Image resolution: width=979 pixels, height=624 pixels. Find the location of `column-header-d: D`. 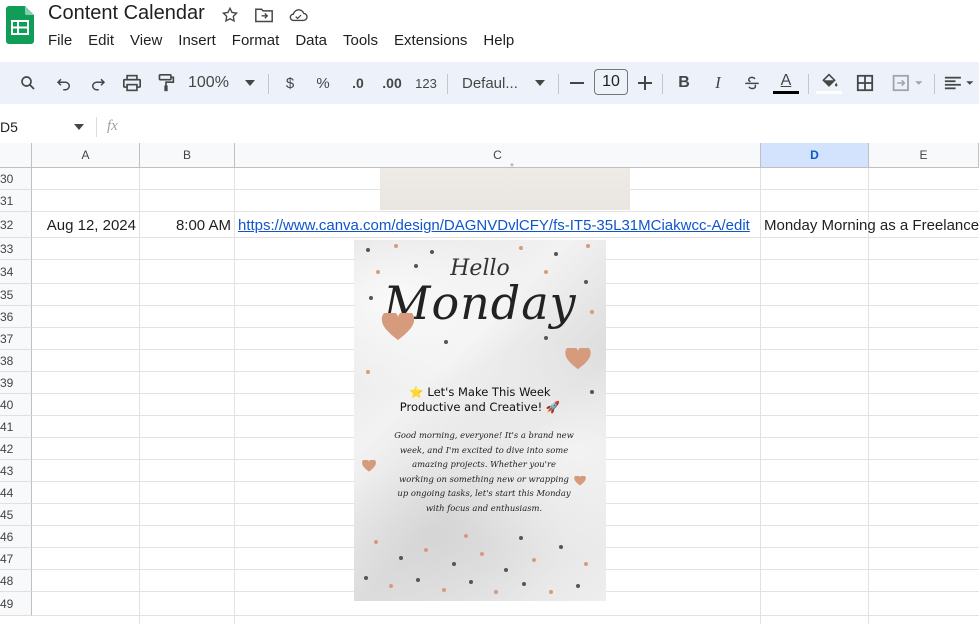

column-header-d: D is located at coordinates (815, 155).